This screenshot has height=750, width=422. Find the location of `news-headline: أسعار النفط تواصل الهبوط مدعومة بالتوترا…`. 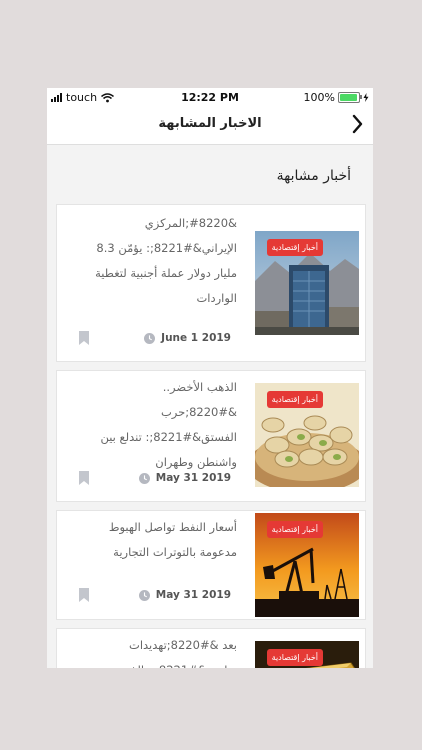

news-headline: أسعار النفط تواصل الهبوط مدعومة بالتوترا… is located at coordinates (161, 540).